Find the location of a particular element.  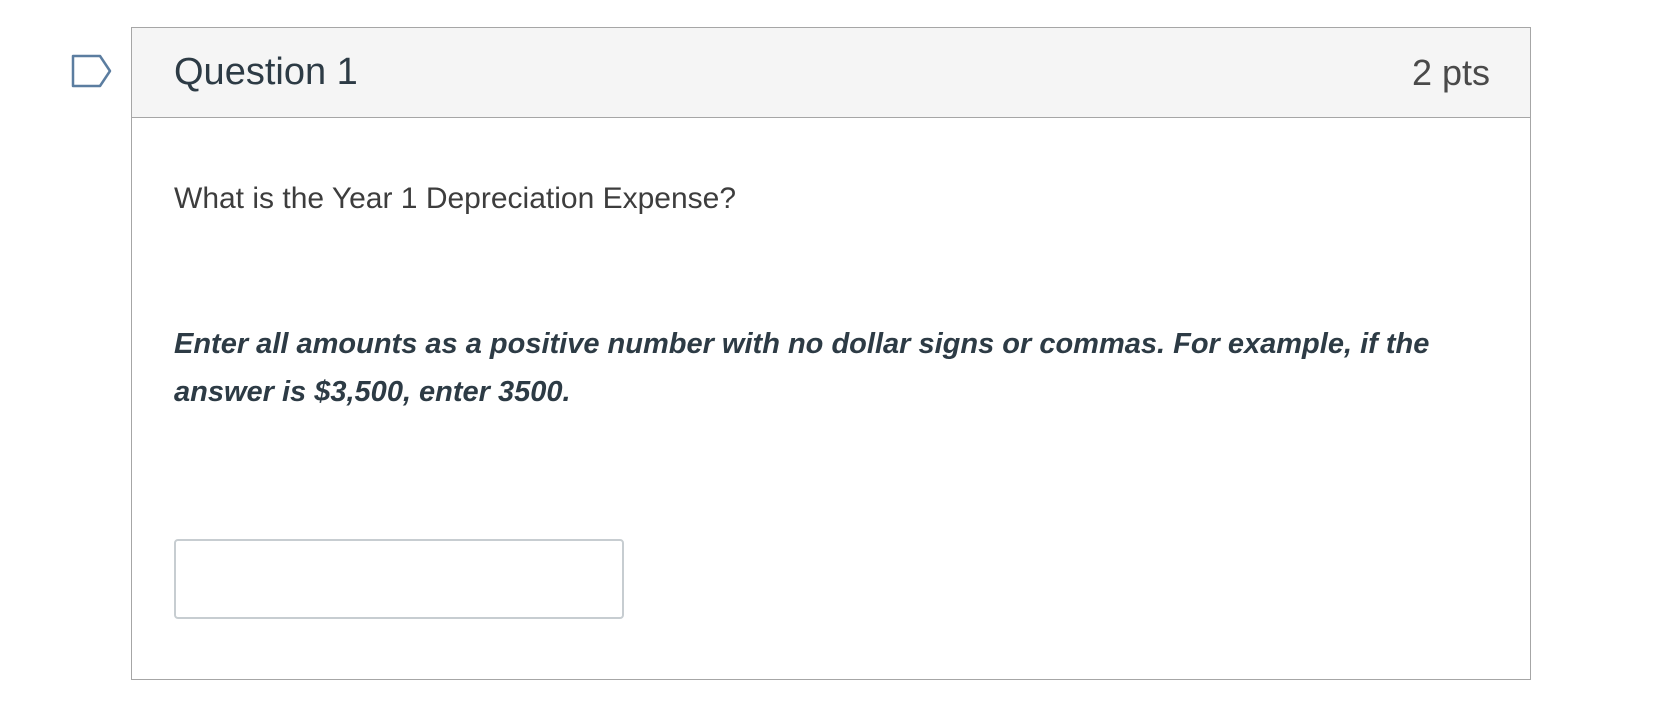

question-points: 2 pts is located at coordinates (1450, 72).